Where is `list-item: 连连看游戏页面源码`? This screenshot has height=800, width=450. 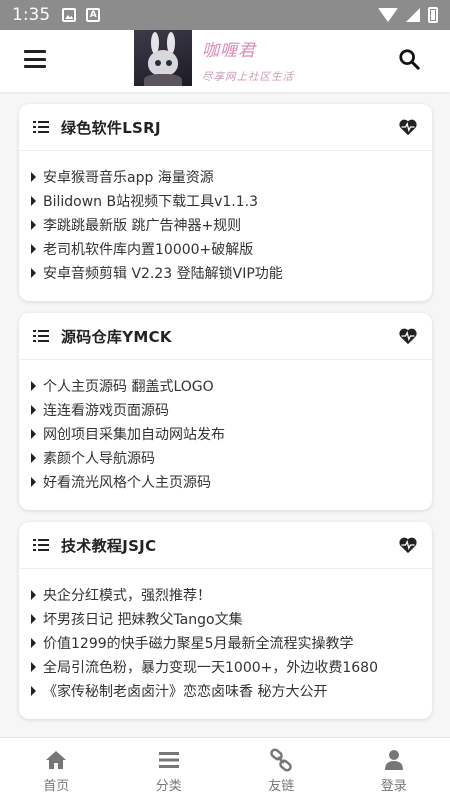
list-item: 连连看游戏页面源码 is located at coordinates (223, 410).